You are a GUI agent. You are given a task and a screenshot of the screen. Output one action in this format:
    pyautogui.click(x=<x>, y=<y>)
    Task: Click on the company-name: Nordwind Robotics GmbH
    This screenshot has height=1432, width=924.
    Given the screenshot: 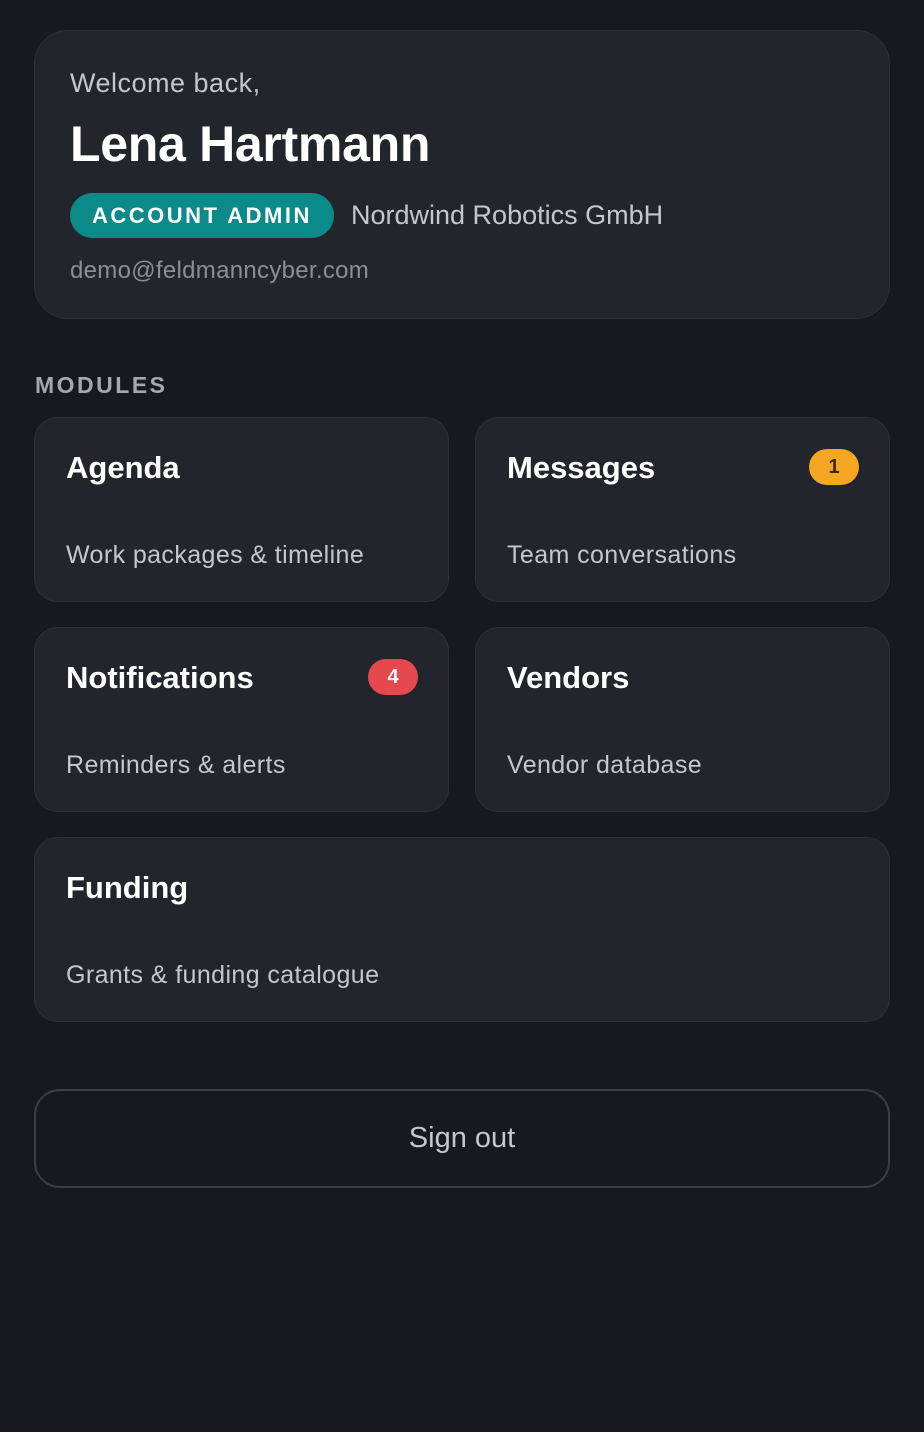 What is the action you would take?
    pyautogui.click(x=507, y=215)
    